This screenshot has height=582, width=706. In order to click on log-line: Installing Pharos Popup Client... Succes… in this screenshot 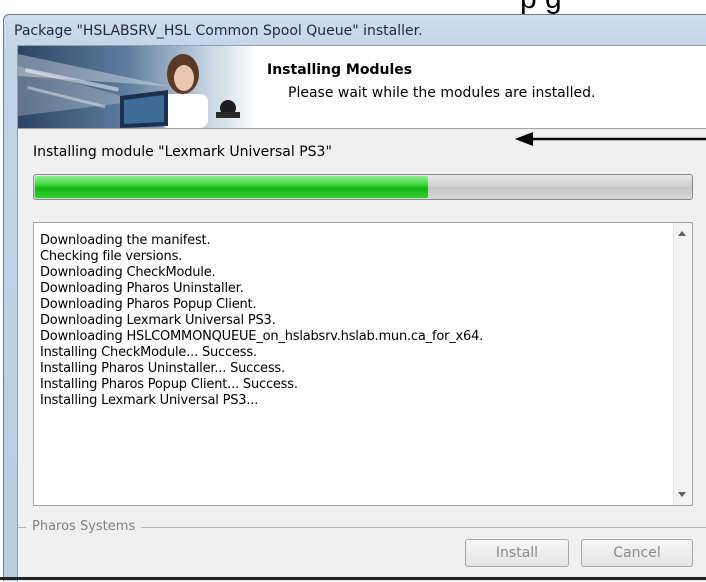, I will do `click(169, 384)`.